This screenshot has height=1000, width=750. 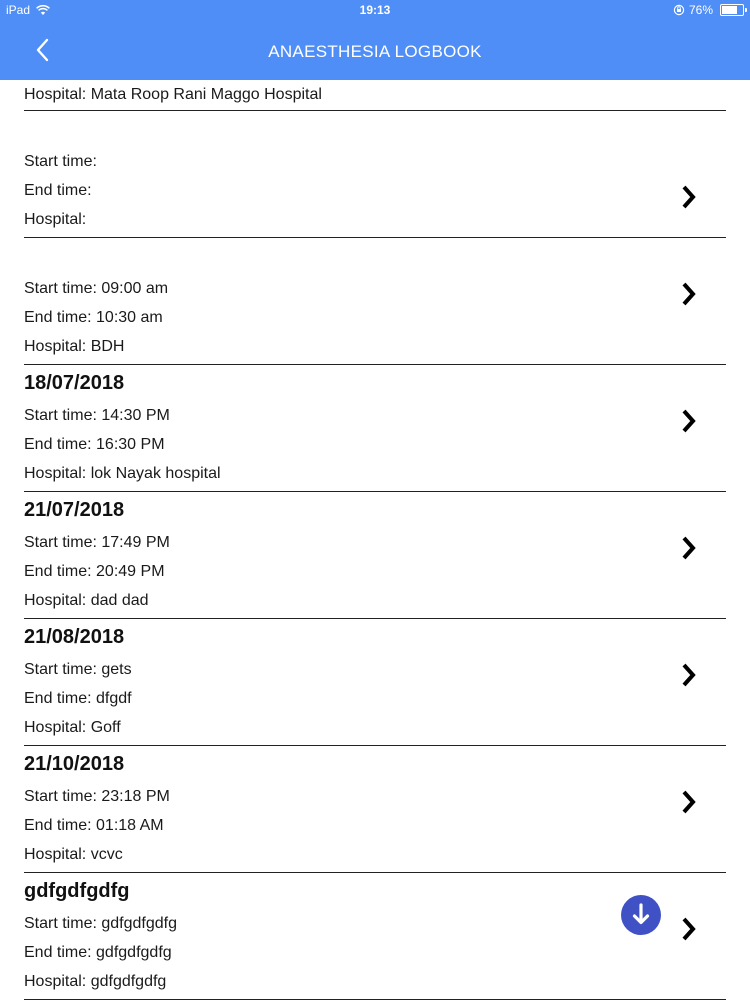 I want to click on entry-end-time: End time: 20:49 PM, so click(x=94, y=571).